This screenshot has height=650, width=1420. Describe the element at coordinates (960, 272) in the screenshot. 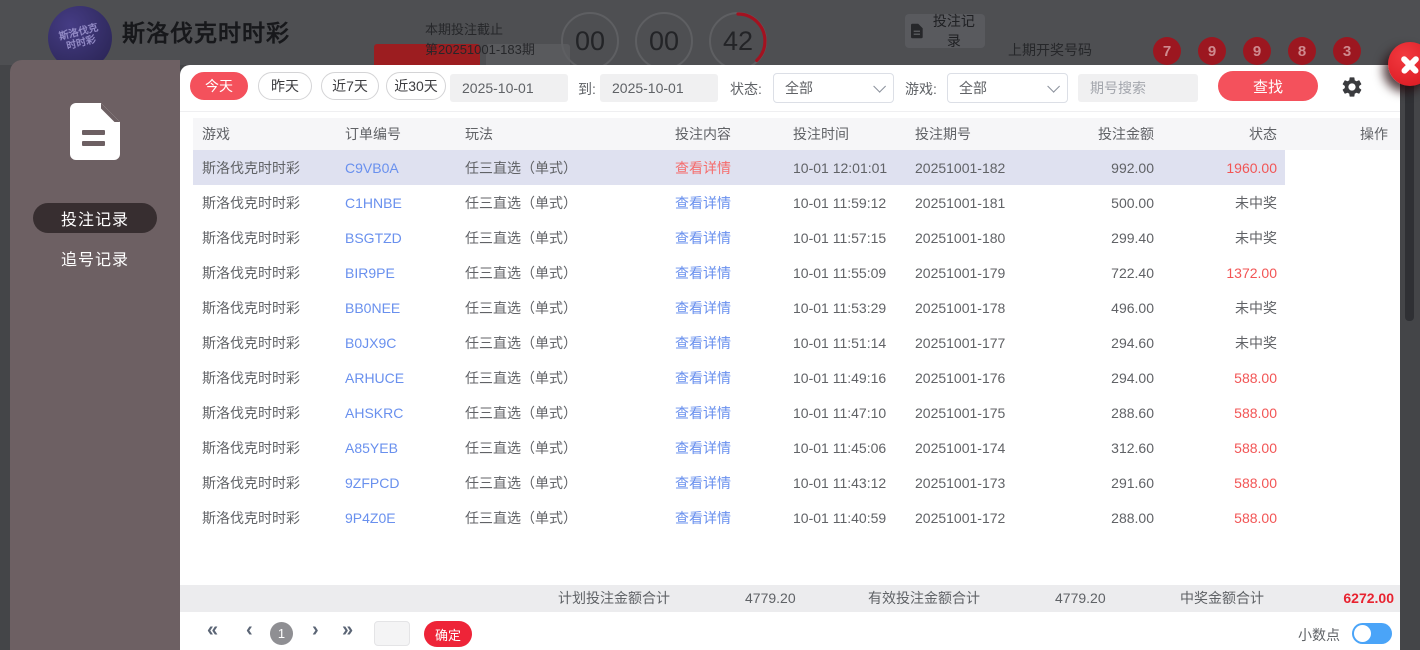

I see `cell-period: 20251001-179` at that location.